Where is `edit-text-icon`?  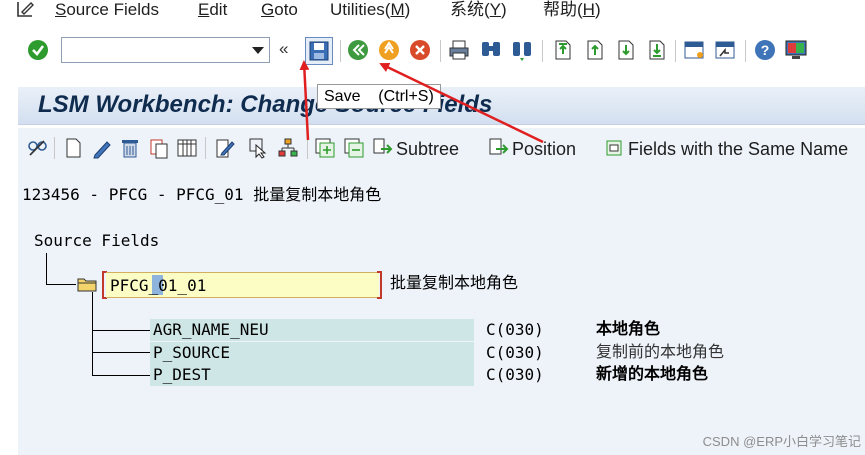
edit-text-icon is located at coordinates (225, 148).